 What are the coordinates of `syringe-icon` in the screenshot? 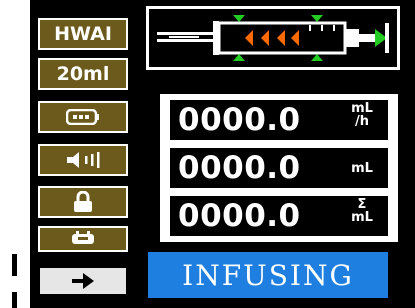 It's located at (273, 38).